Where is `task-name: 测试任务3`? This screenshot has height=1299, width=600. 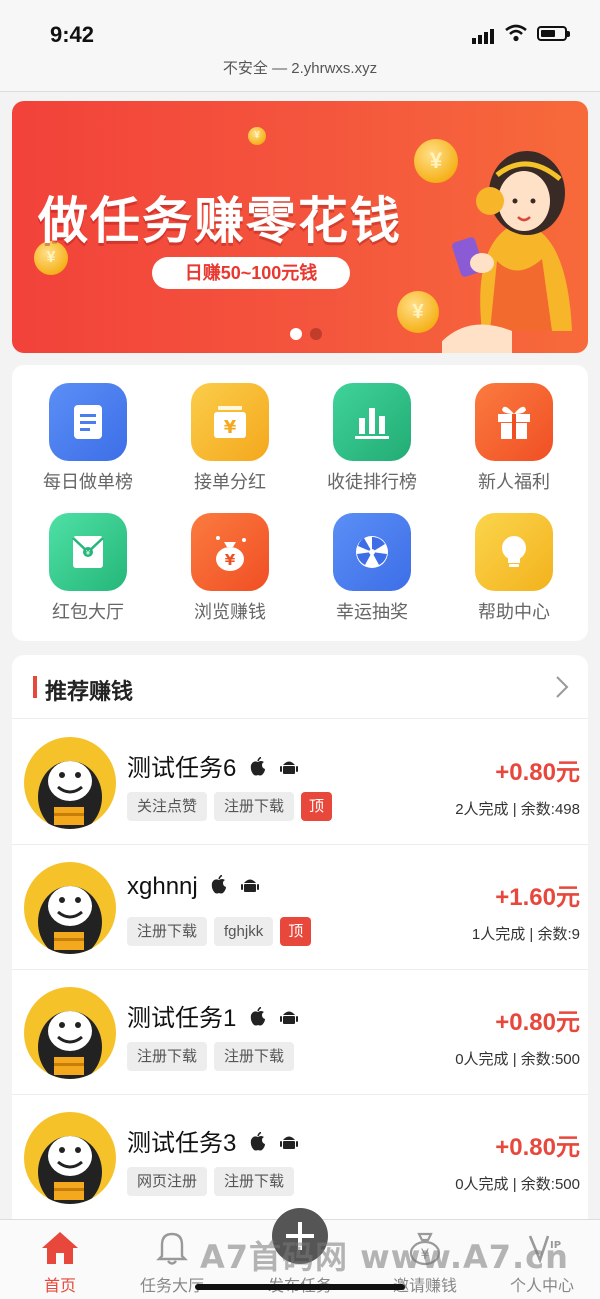
task-name: 测试任务3 is located at coordinates (212, 1141).